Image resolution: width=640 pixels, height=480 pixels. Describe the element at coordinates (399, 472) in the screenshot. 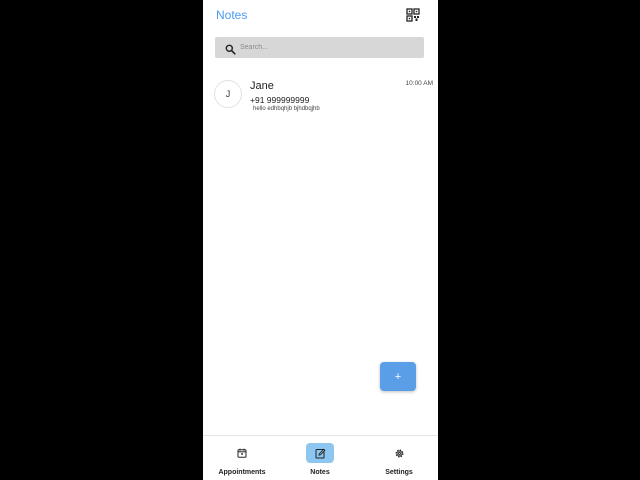

I see `nav-label-settings: Settings` at that location.